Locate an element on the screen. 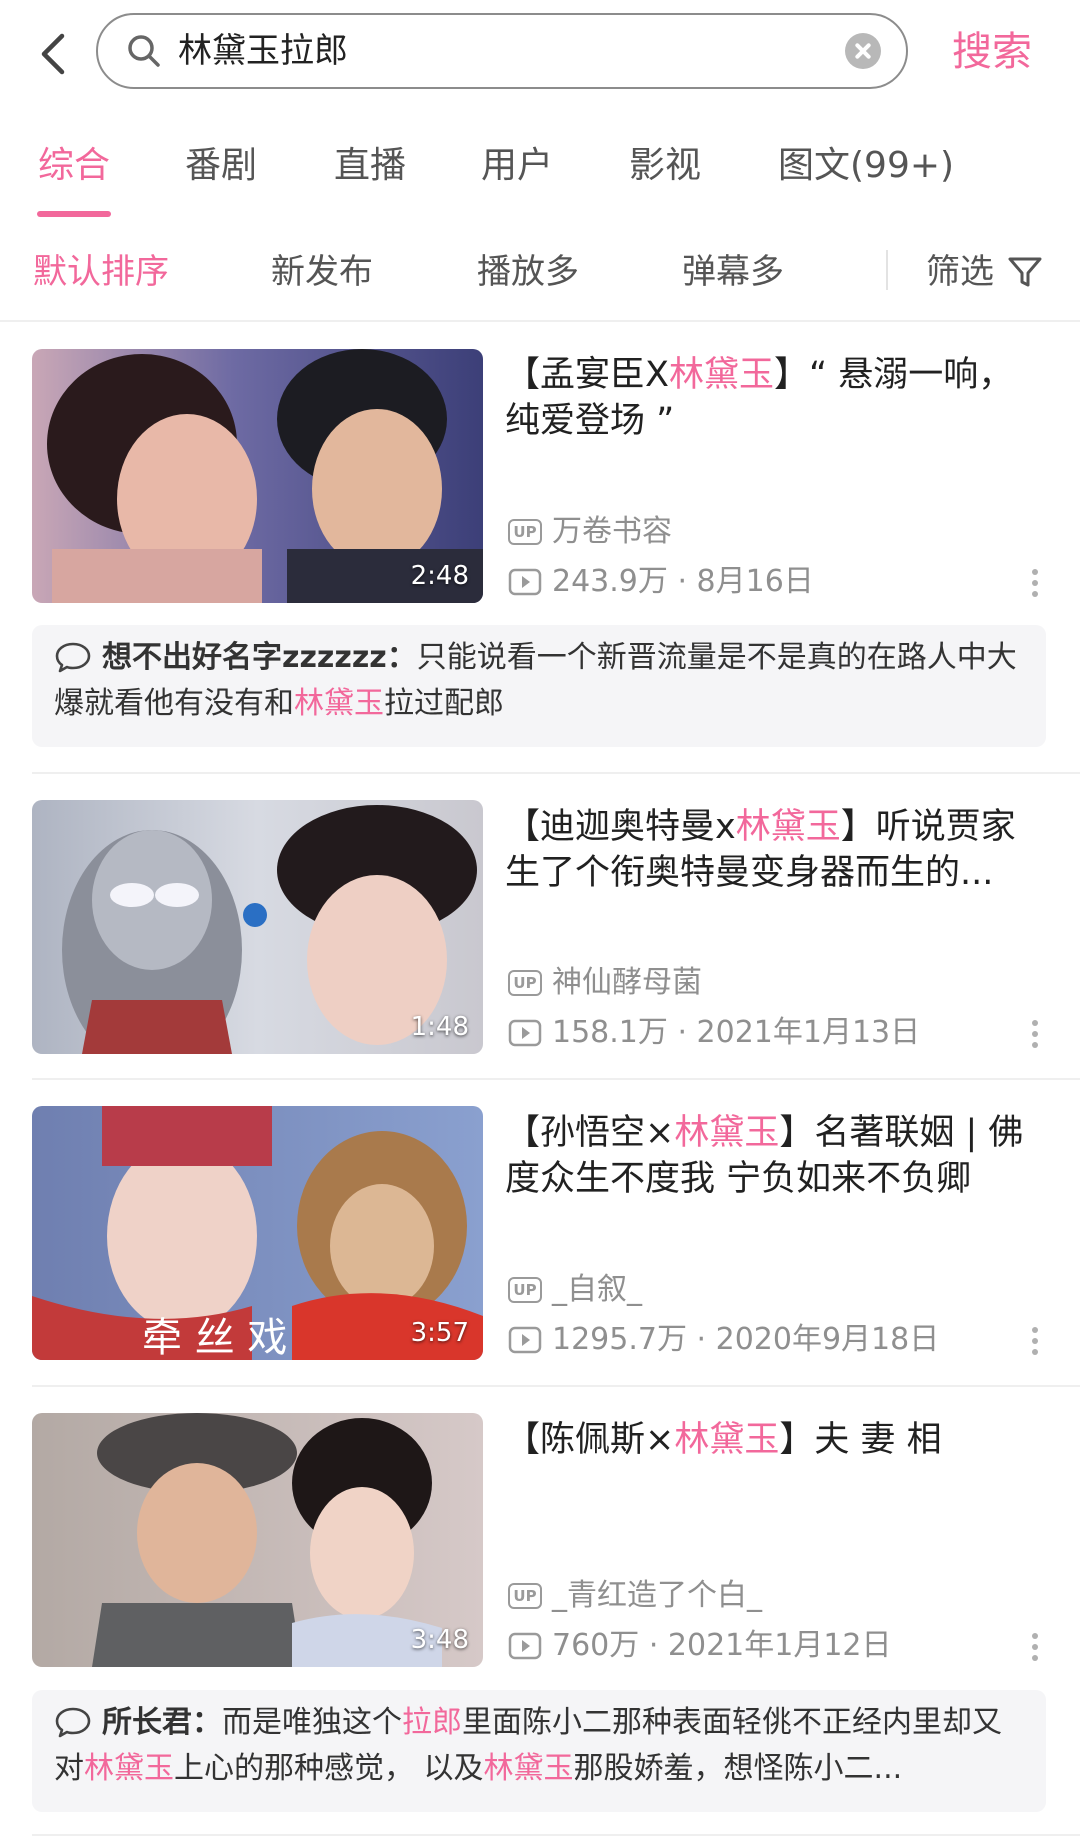  video-meta: 158.1万 · 2021年1月13日 is located at coordinates (736, 1032).